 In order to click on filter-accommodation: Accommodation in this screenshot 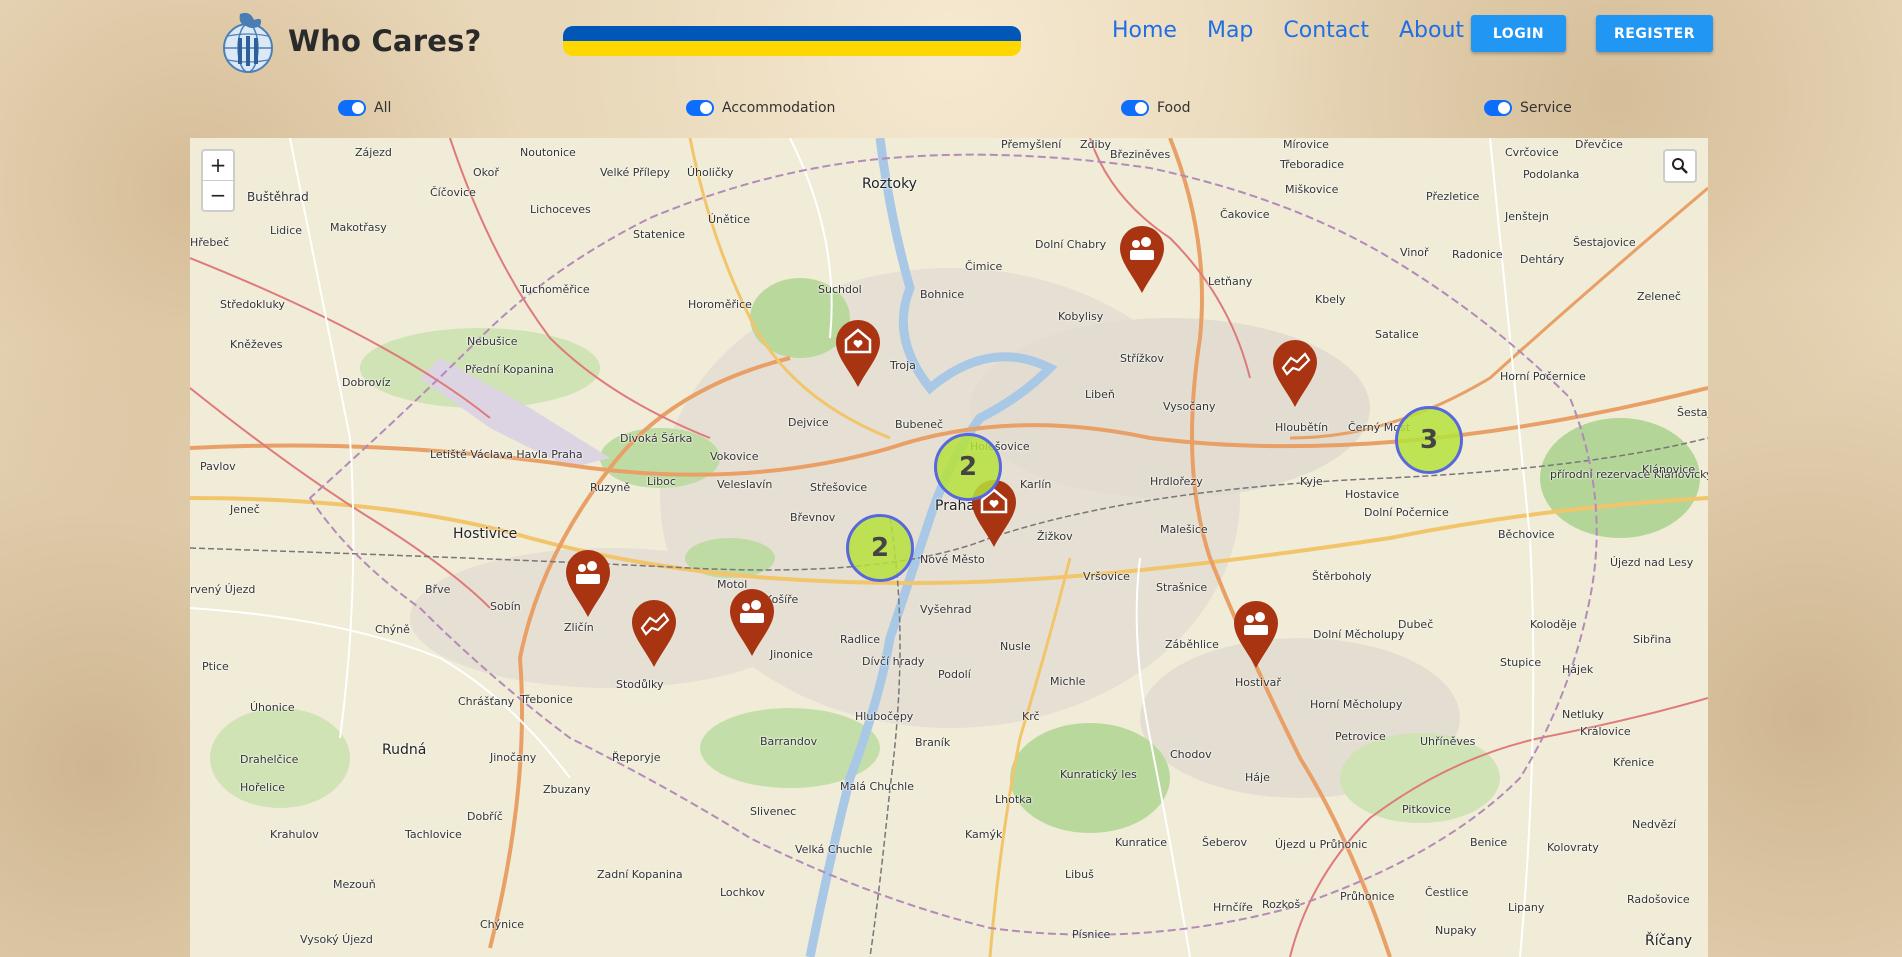, I will do `click(760, 108)`.